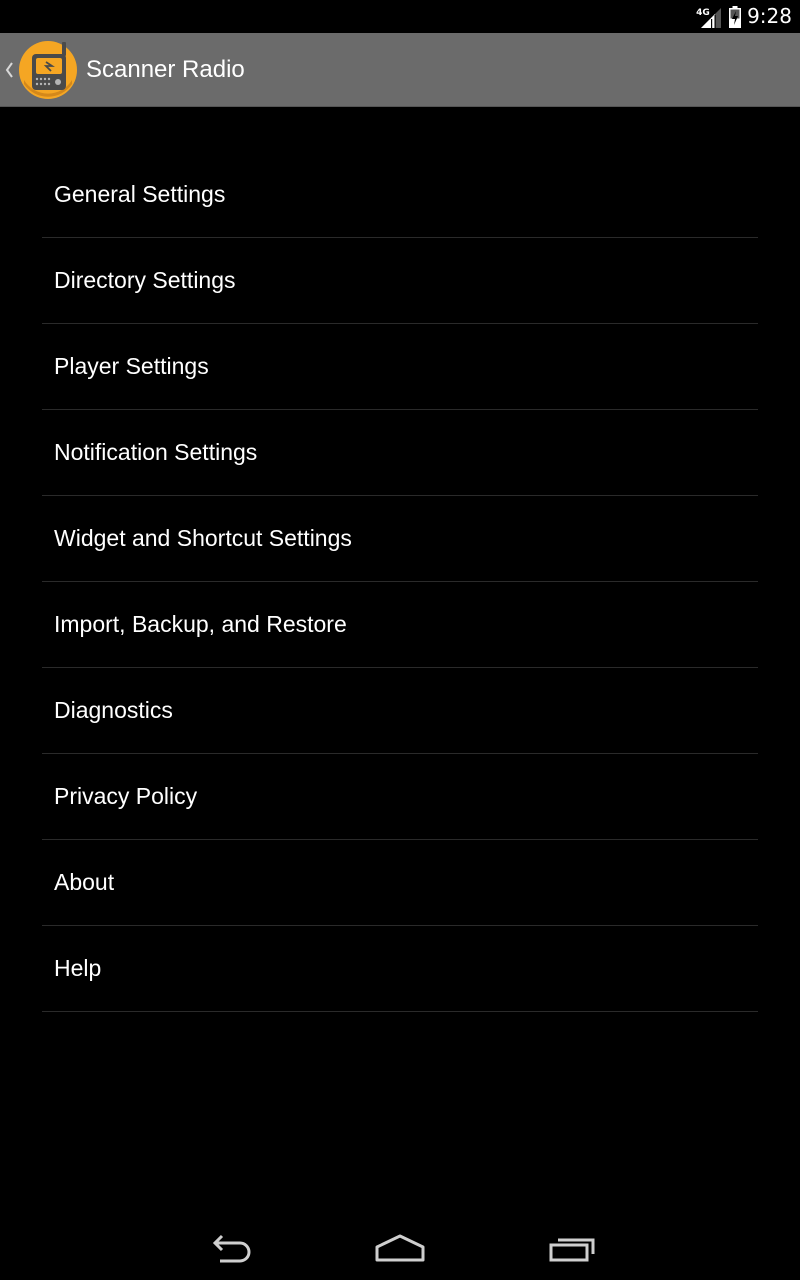 The image size is (800, 1280). I want to click on status-icons: 4G 9:28, so click(744, 16).